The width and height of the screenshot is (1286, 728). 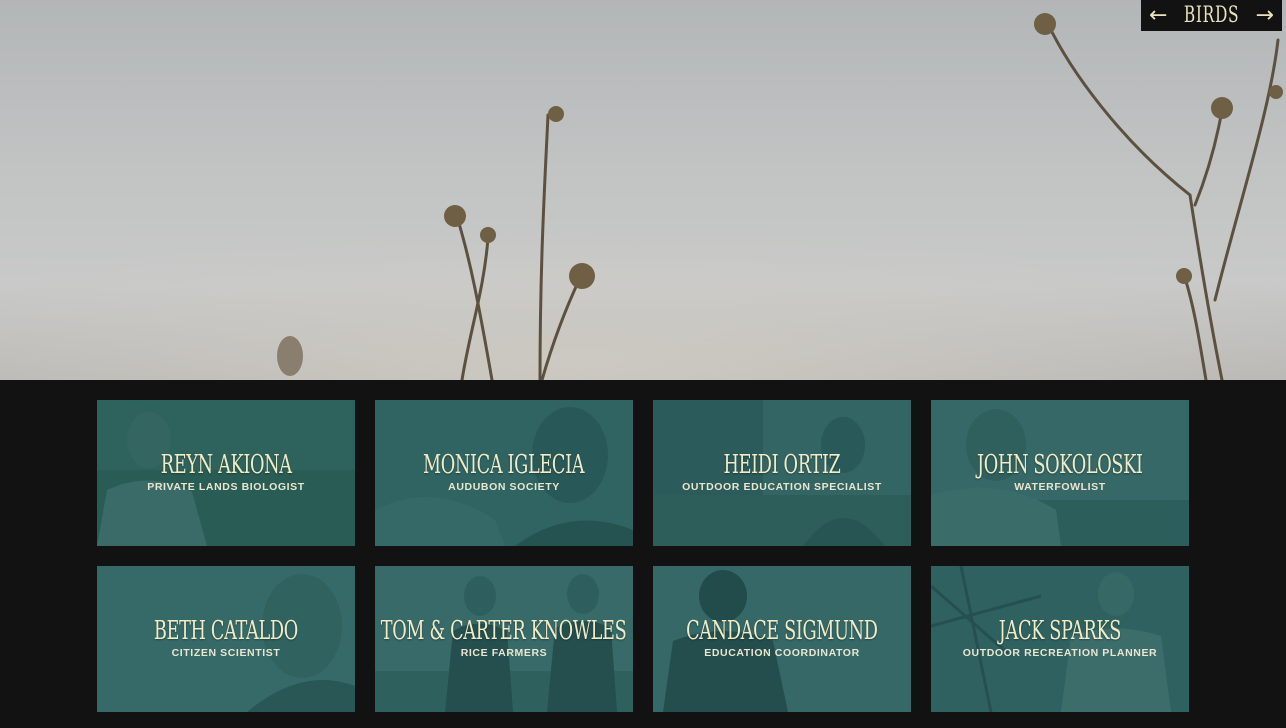 What do you see at coordinates (226, 631) in the screenshot?
I see `person-name: BETH CATALDO` at bounding box center [226, 631].